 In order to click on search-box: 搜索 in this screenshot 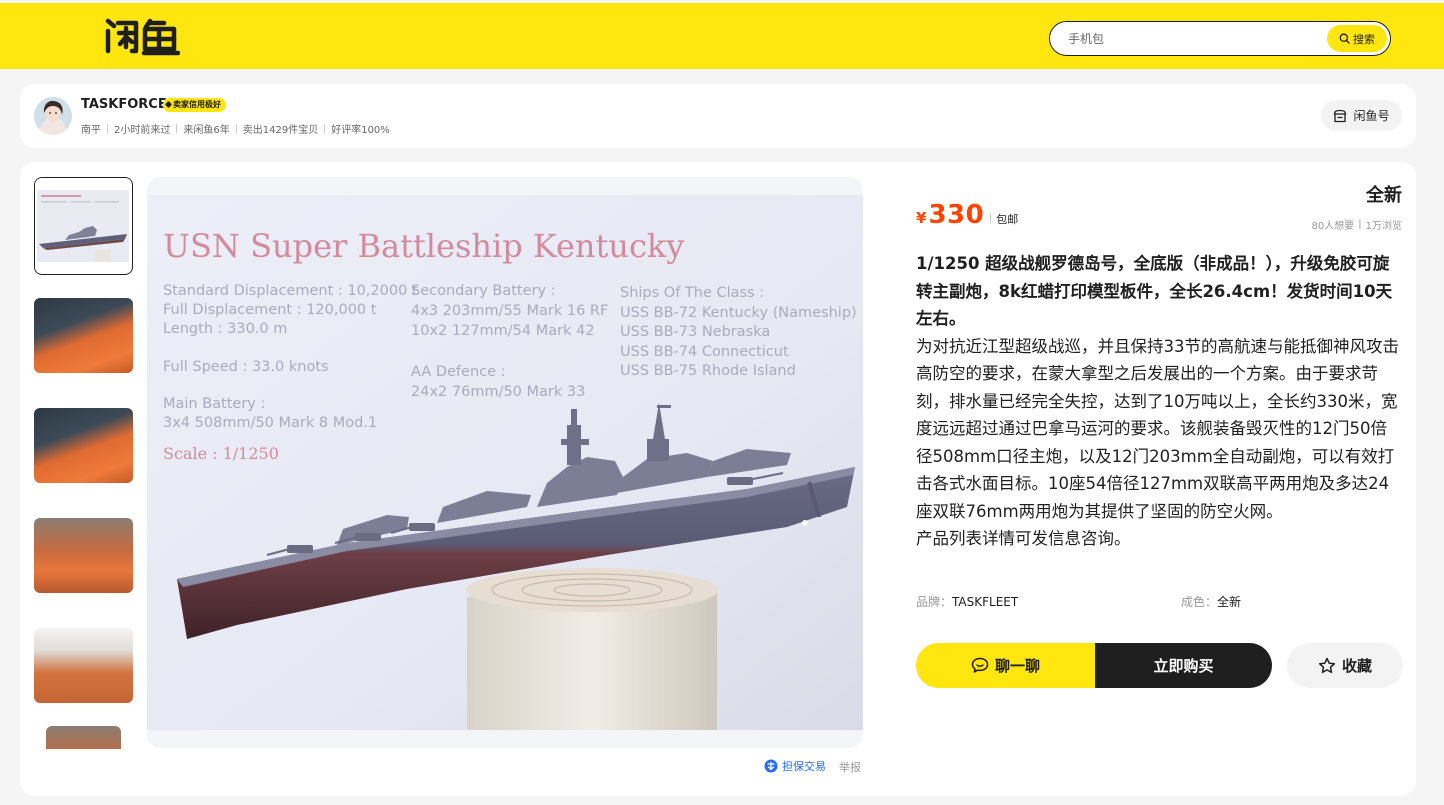, I will do `click(1220, 38)`.